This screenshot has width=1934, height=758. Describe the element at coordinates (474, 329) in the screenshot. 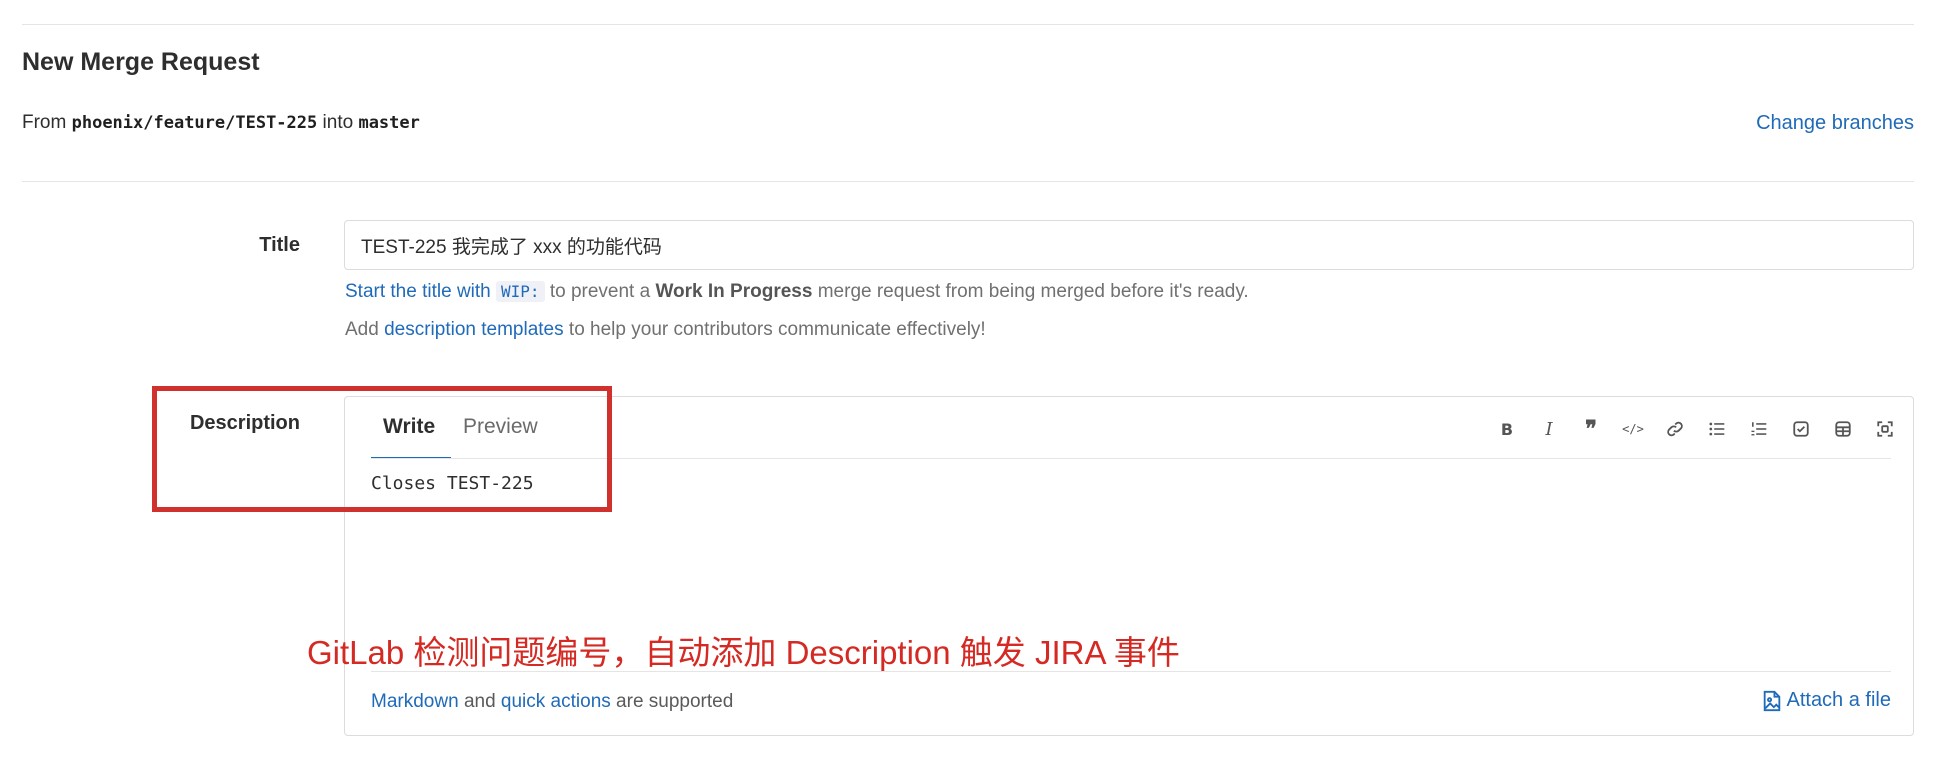

I see `description-templates-link: description templates` at that location.